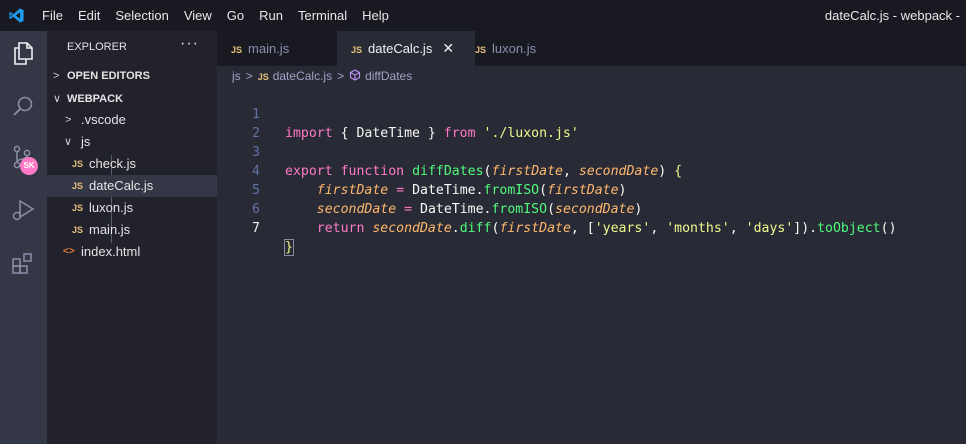  Describe the element at coordinates (141, 15) in the screenshot. I see `menu-selection: Selection` at that location.